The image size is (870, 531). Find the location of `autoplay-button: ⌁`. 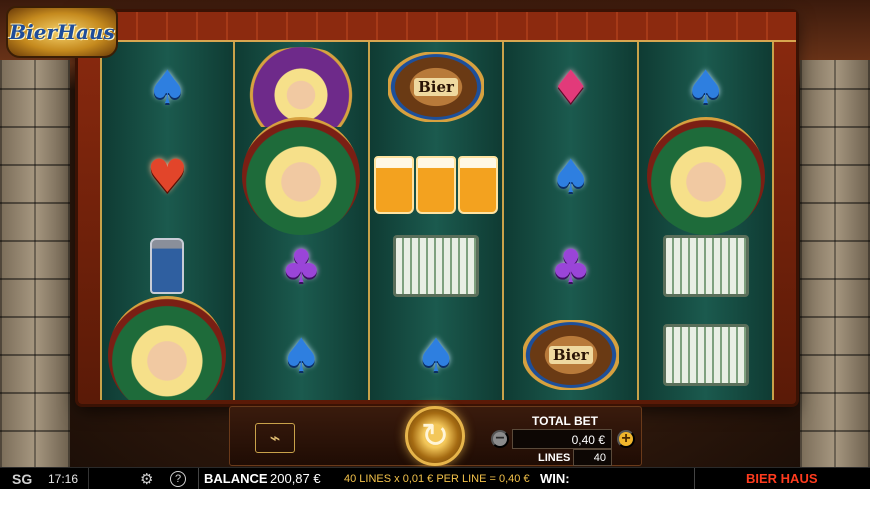

autoplay-button: ⌁ is located at coordinates (275, 438).